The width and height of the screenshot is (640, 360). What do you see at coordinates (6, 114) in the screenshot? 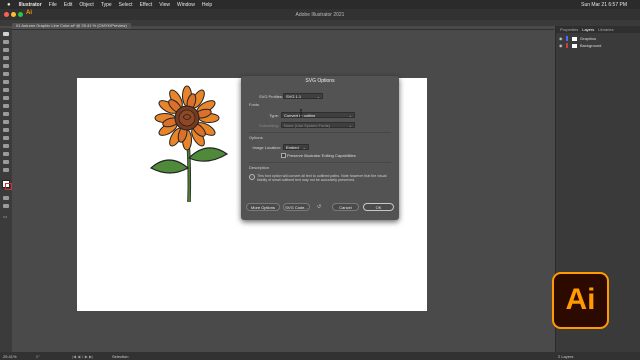
I see `rotate-tool-icon` at bounding box center [6, 114].